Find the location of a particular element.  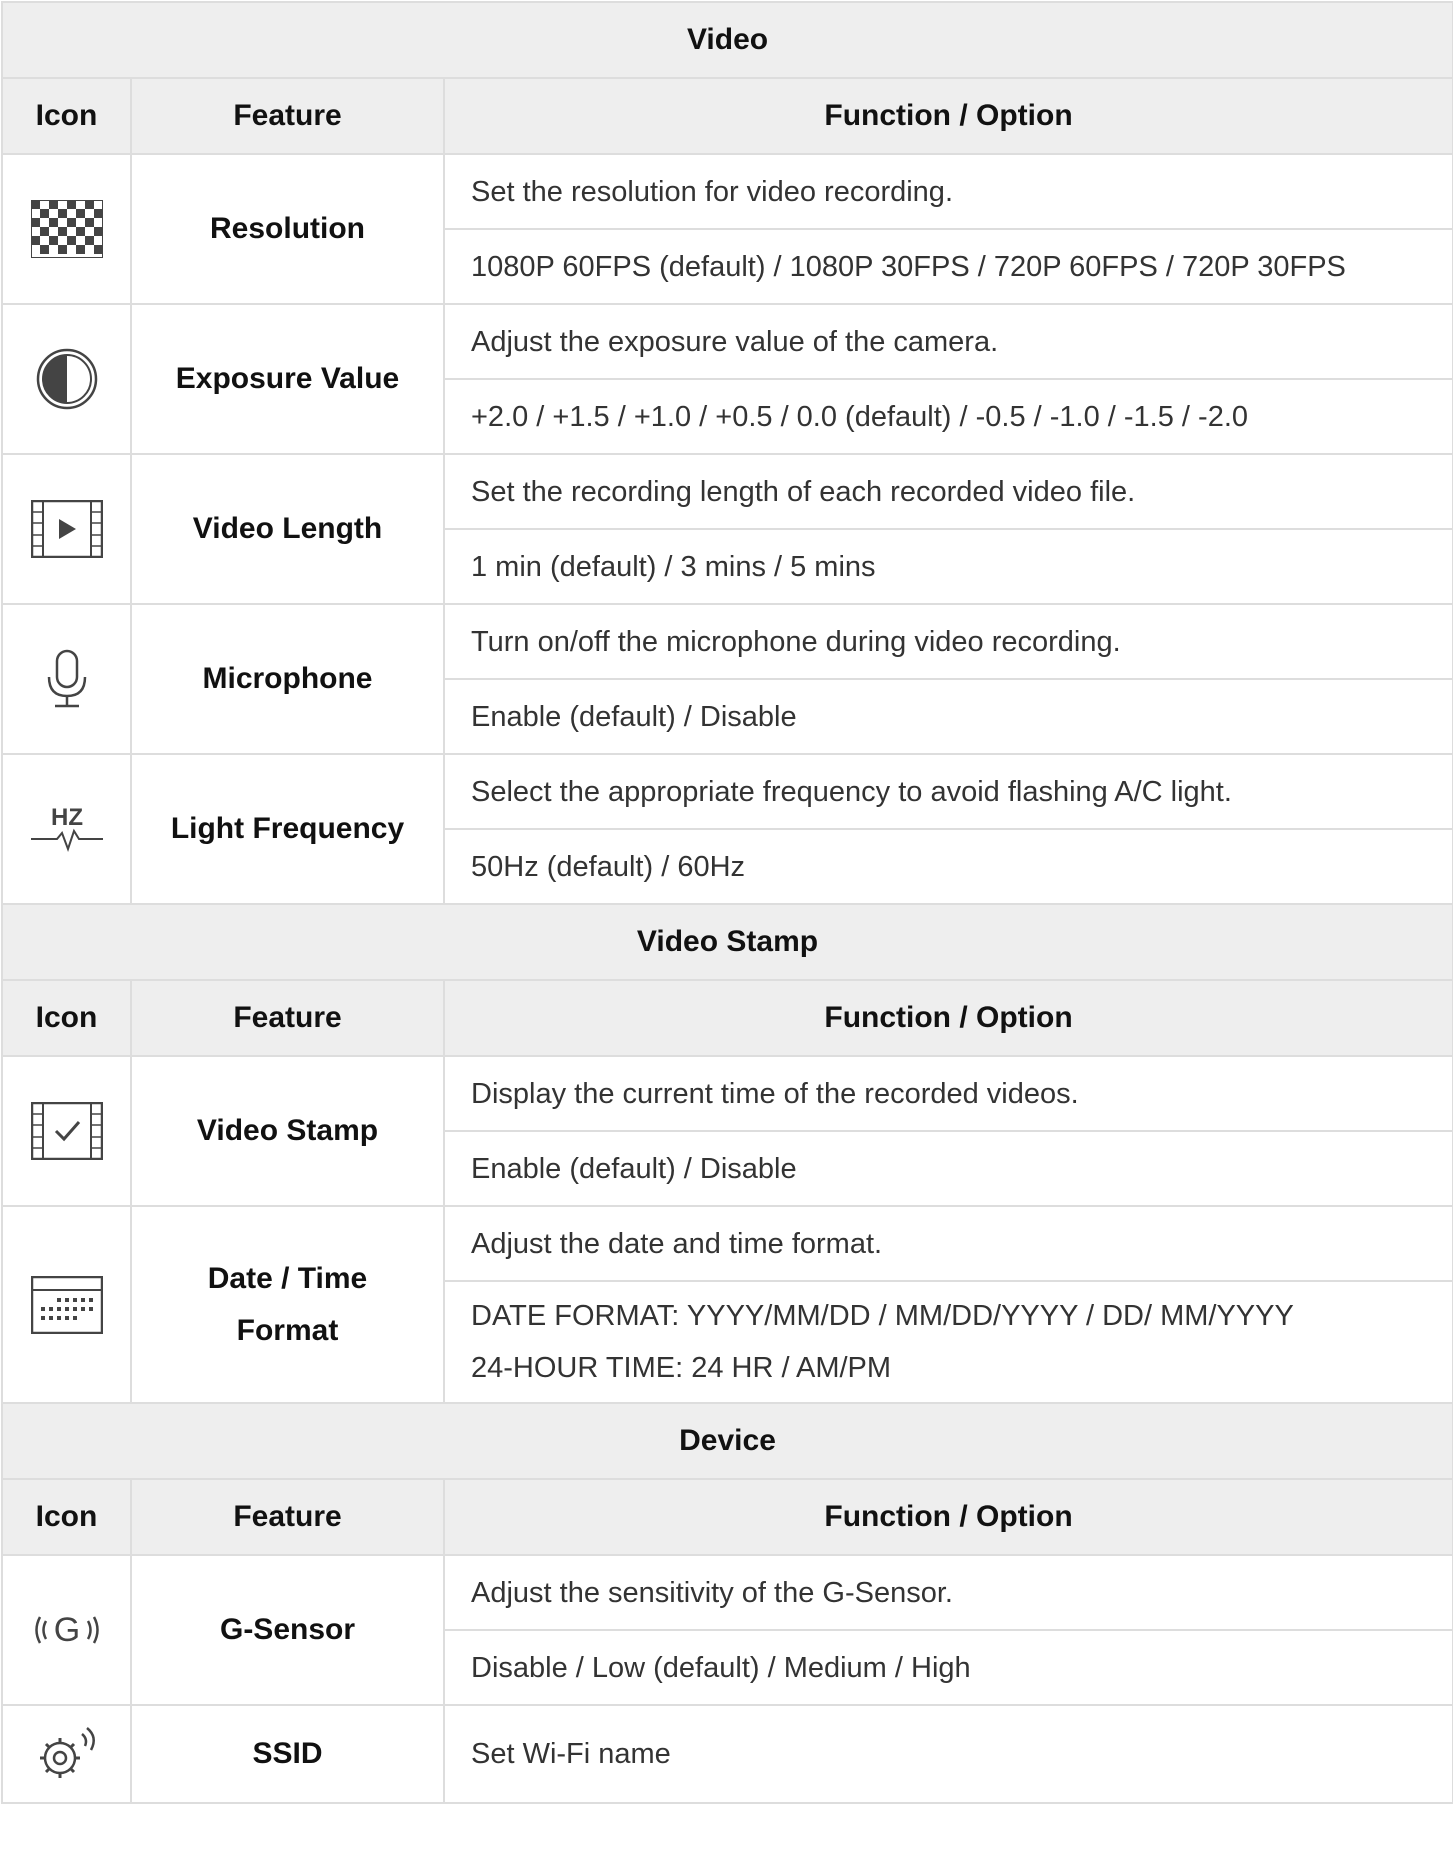

feature-name-line: Date / Time is located at coordinates (287, 1278).